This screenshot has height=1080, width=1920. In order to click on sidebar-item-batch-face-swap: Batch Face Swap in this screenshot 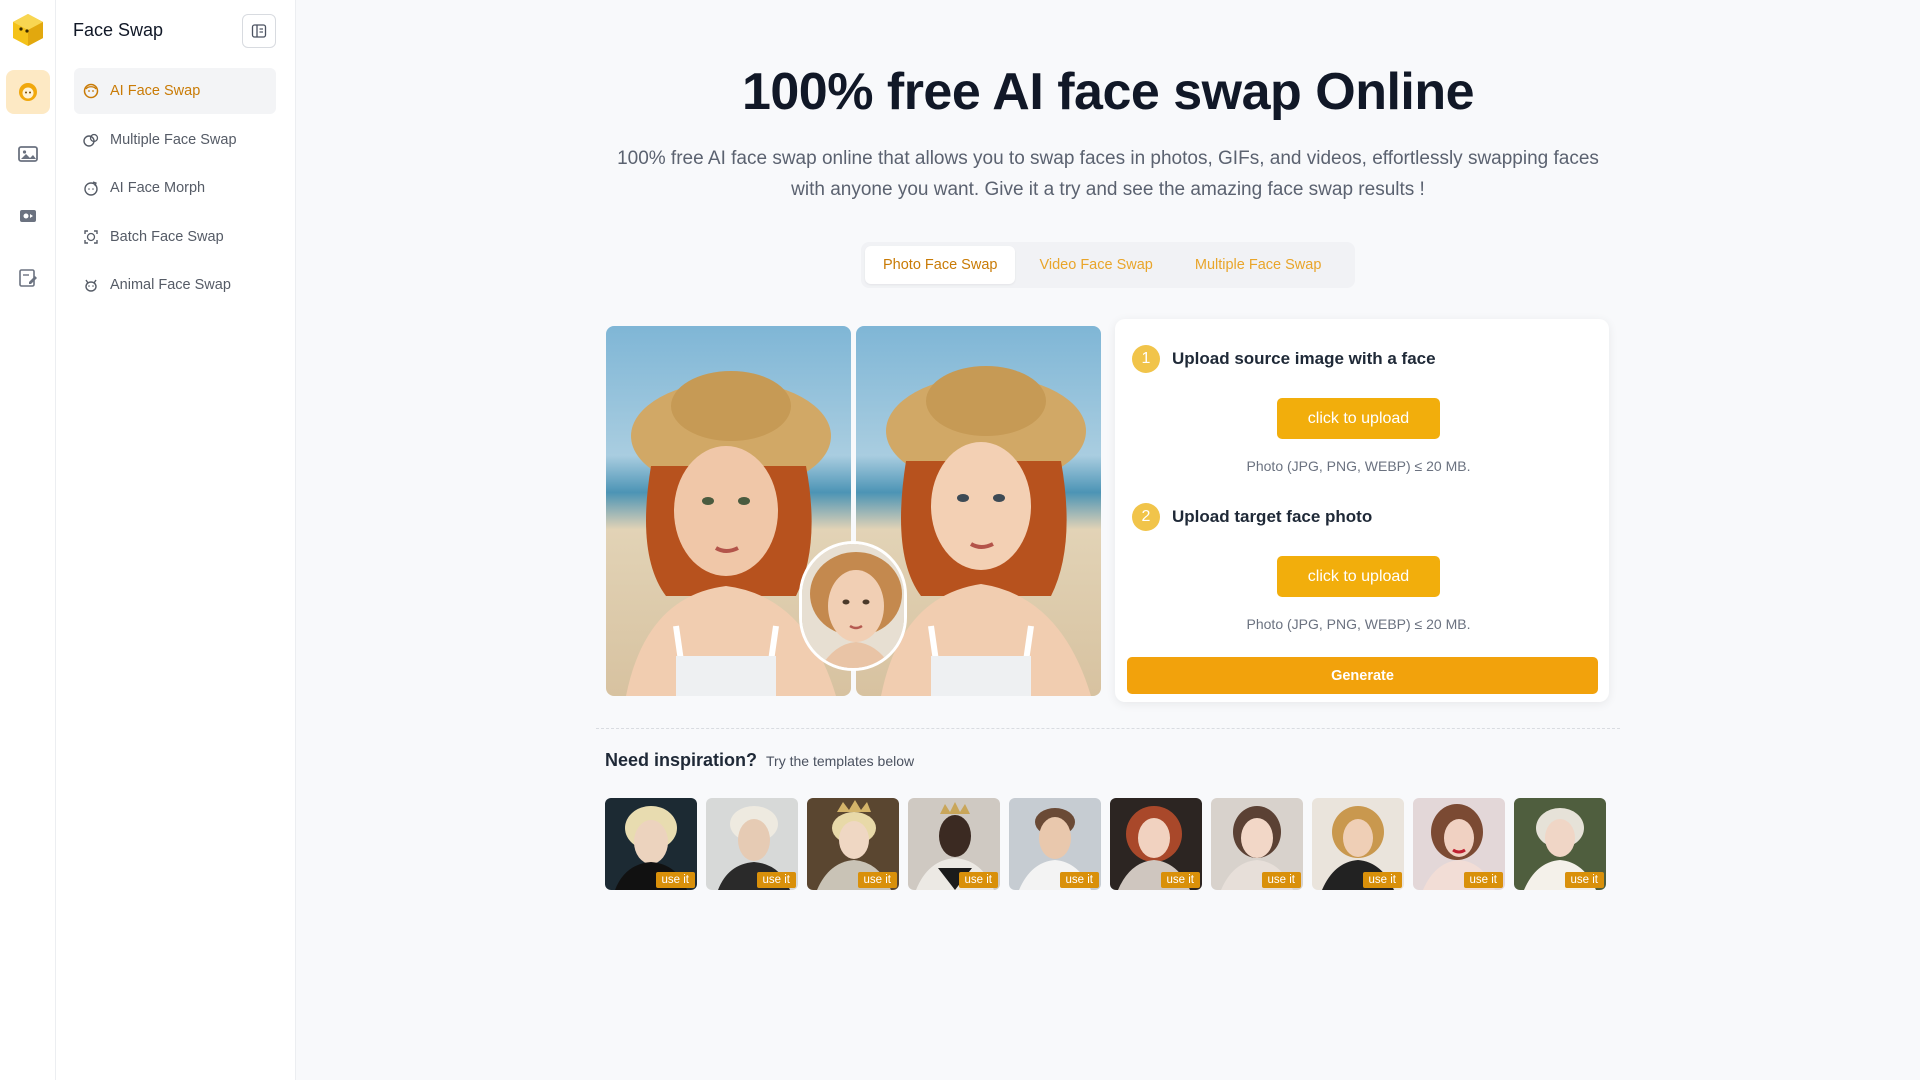, I will do `click(175, 237)`.